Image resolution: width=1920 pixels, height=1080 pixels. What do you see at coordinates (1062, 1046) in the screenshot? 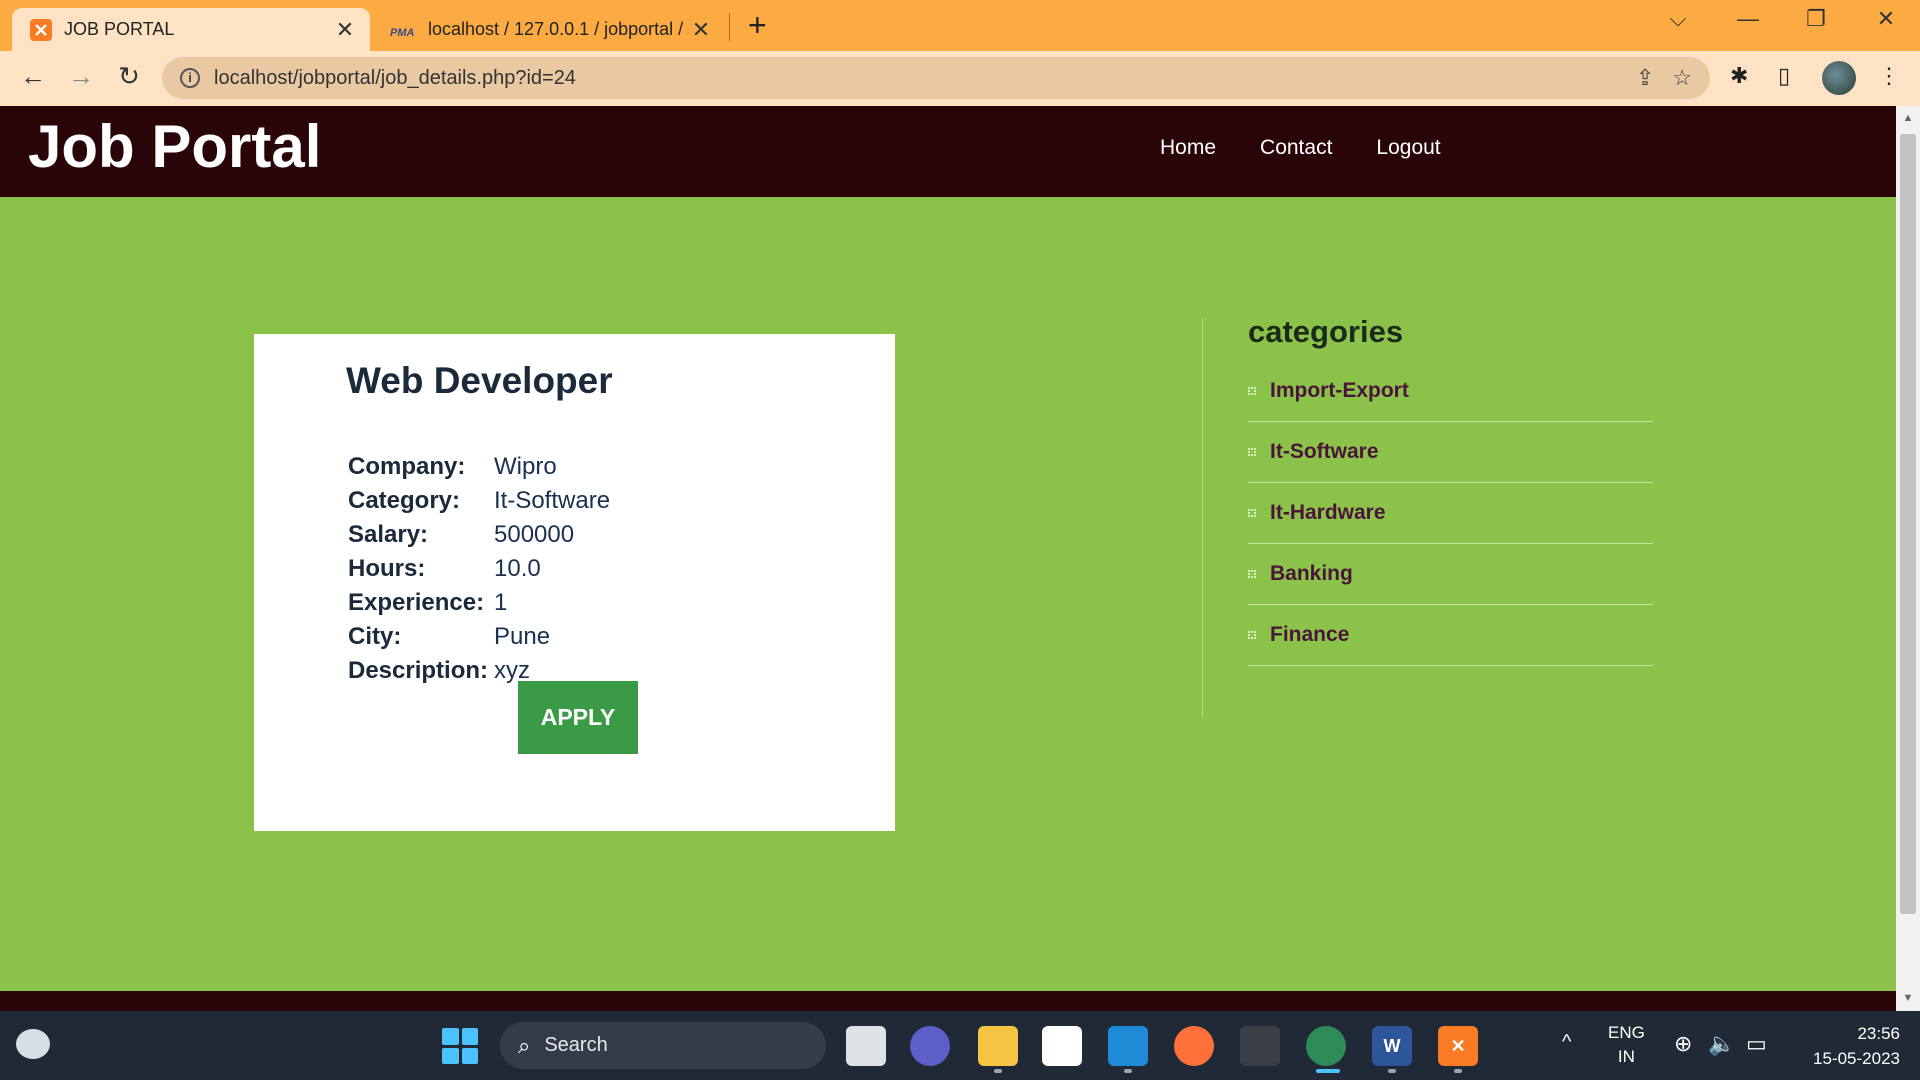
I see `microsoft-store-icon` at bounding box center [1062, 1046].